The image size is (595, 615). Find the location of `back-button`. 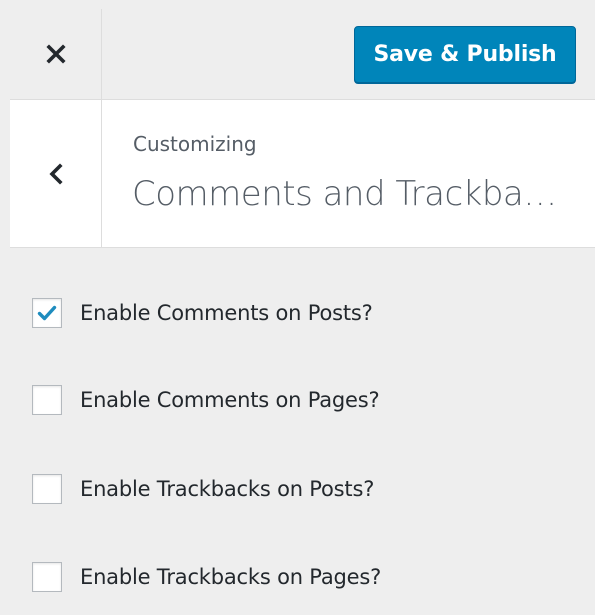

back-button is located at coordinates (56, 173).